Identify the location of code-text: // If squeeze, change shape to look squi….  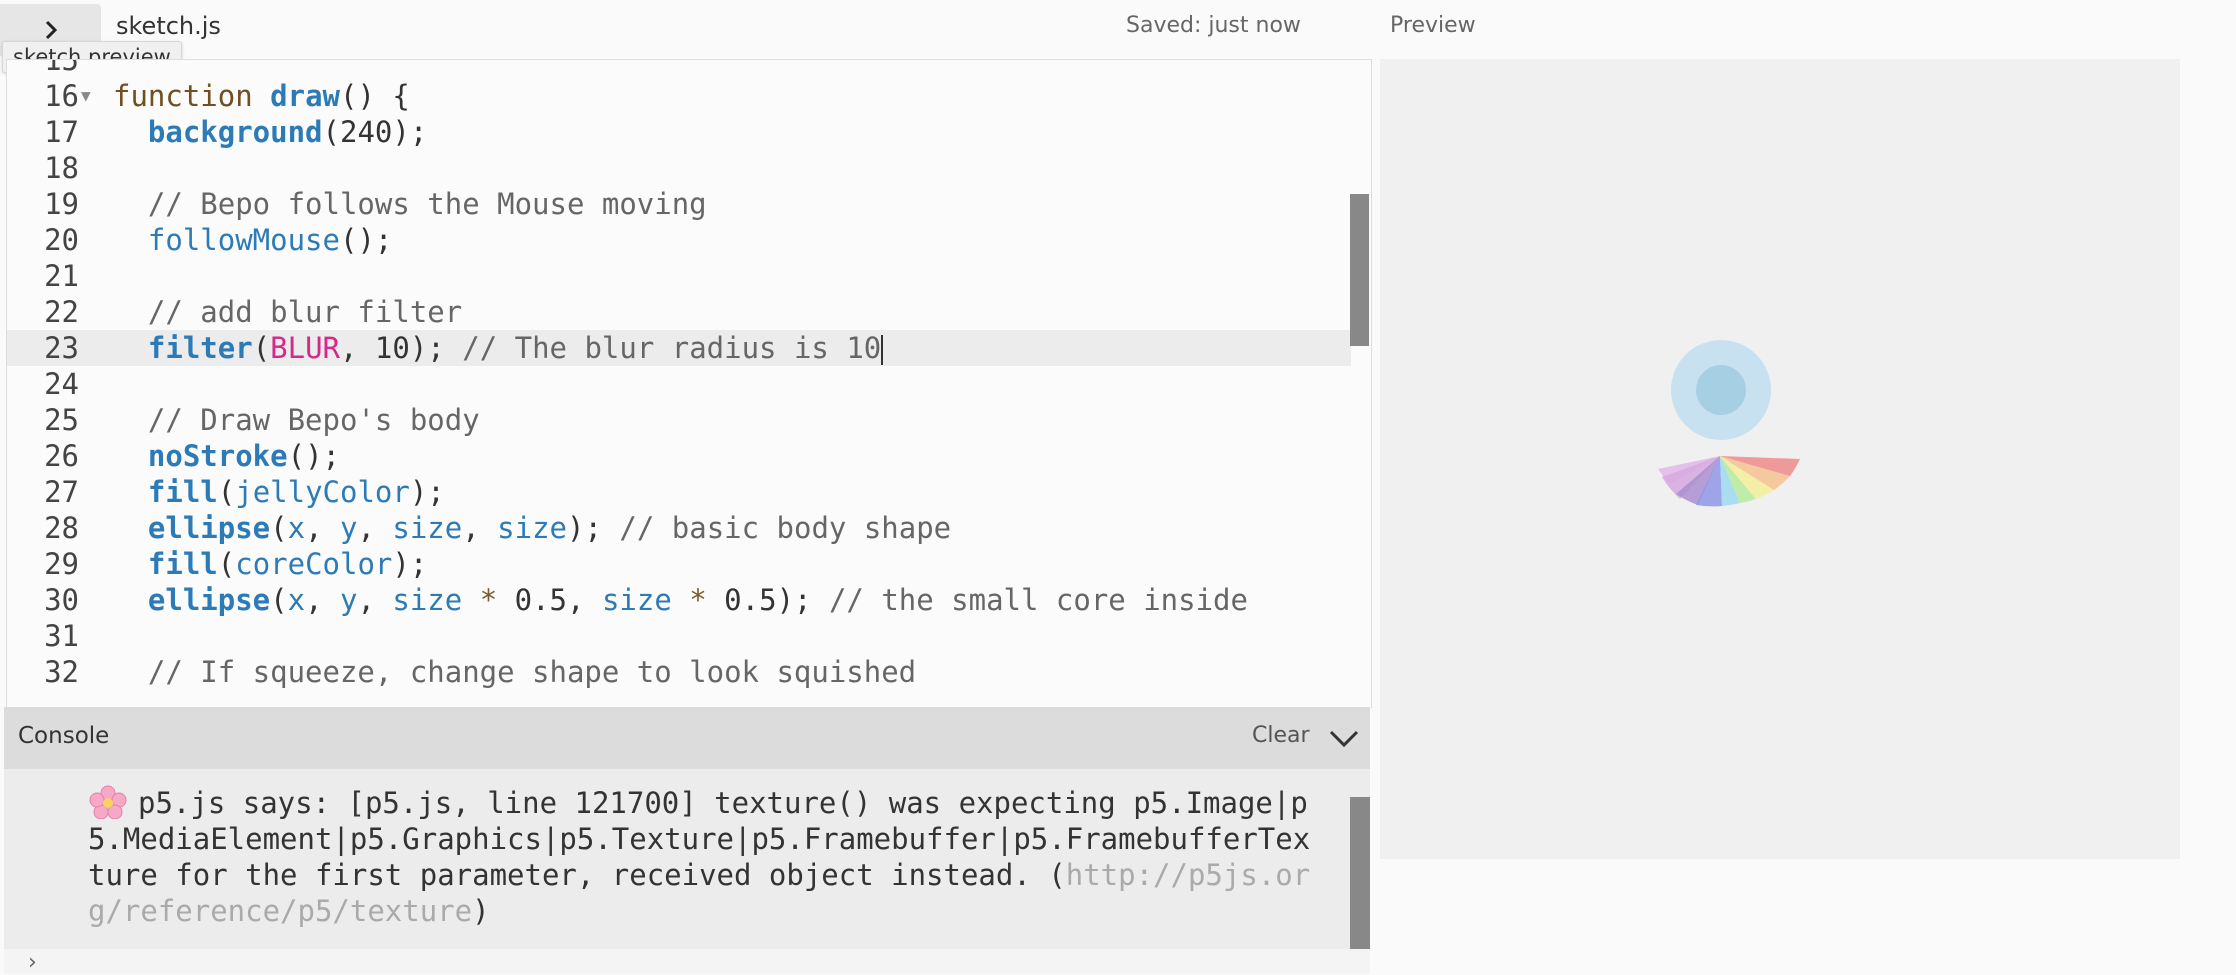
(532, 672).